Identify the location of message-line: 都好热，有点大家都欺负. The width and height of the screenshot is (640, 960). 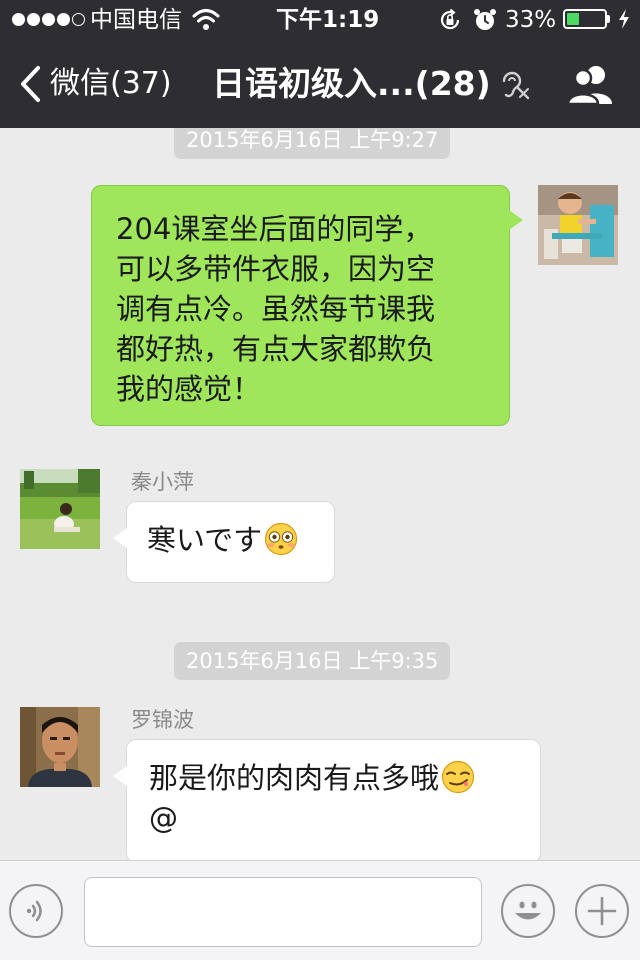
(276, 349).